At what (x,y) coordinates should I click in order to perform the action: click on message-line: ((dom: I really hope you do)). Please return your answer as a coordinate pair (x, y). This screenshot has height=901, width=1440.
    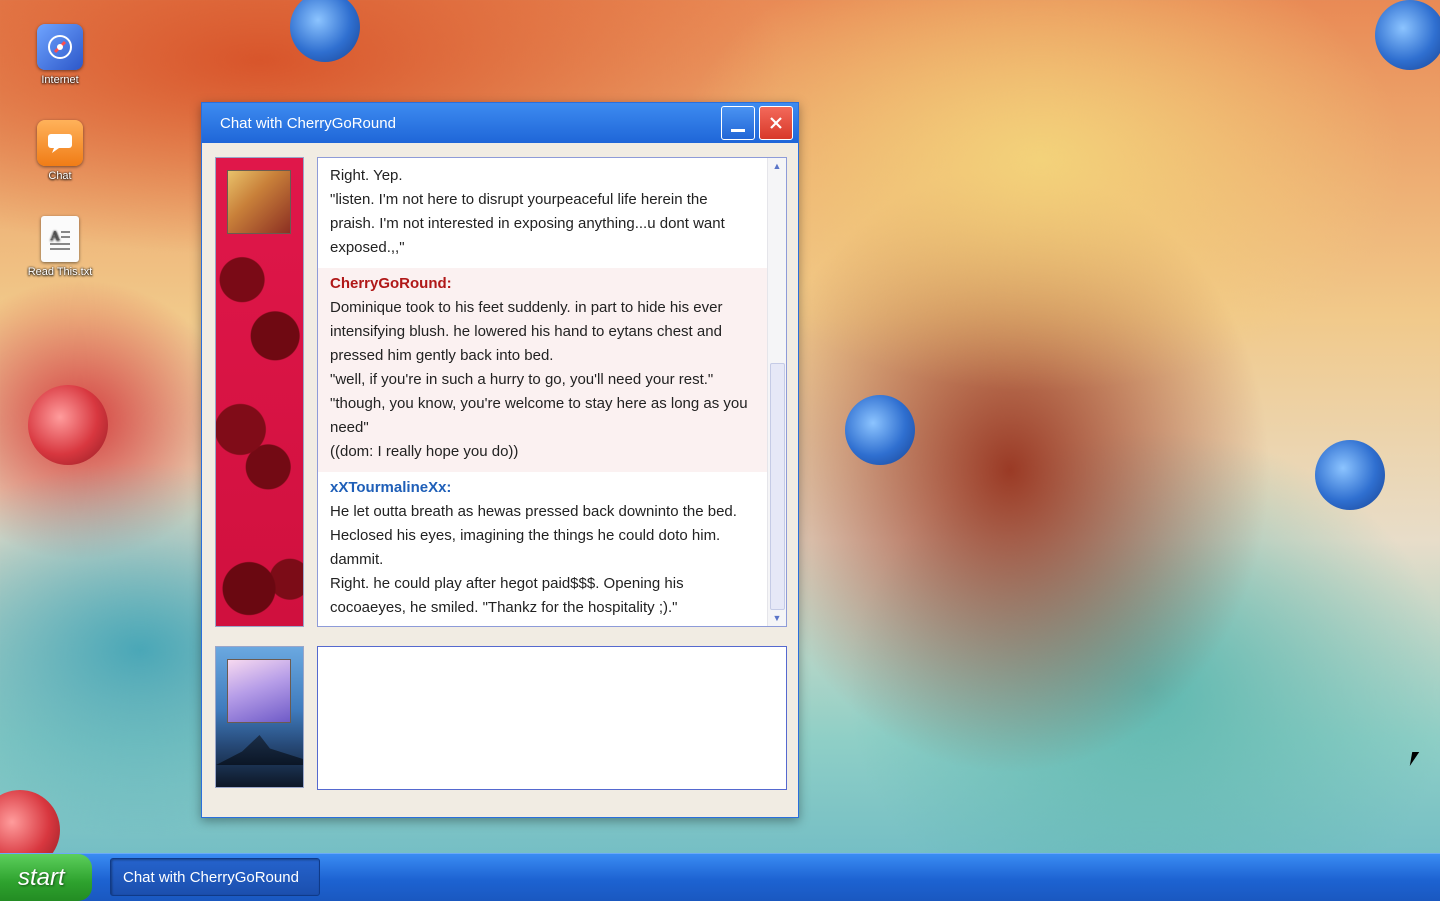
    Looking at the image, I should click on (424, 451).